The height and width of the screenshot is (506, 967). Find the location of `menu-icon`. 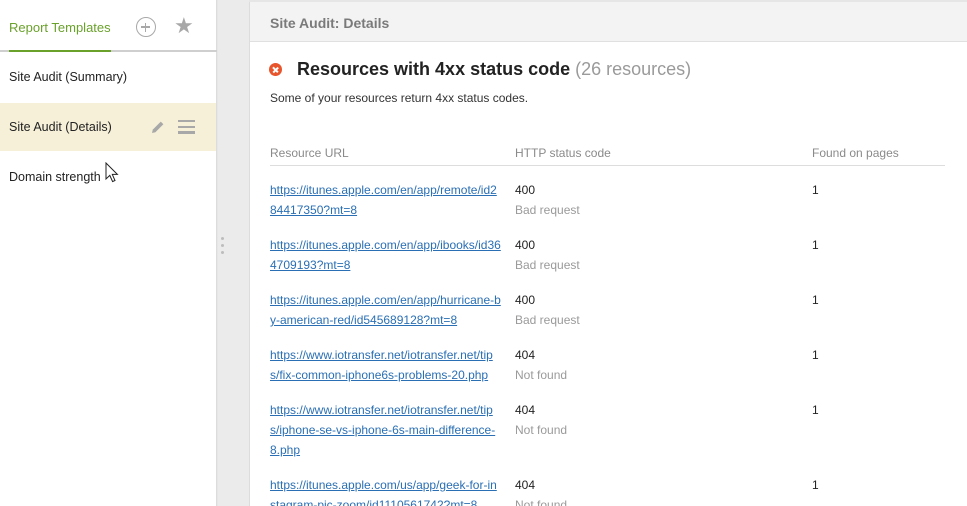

menu-icon is located at coordinates (186, 127).